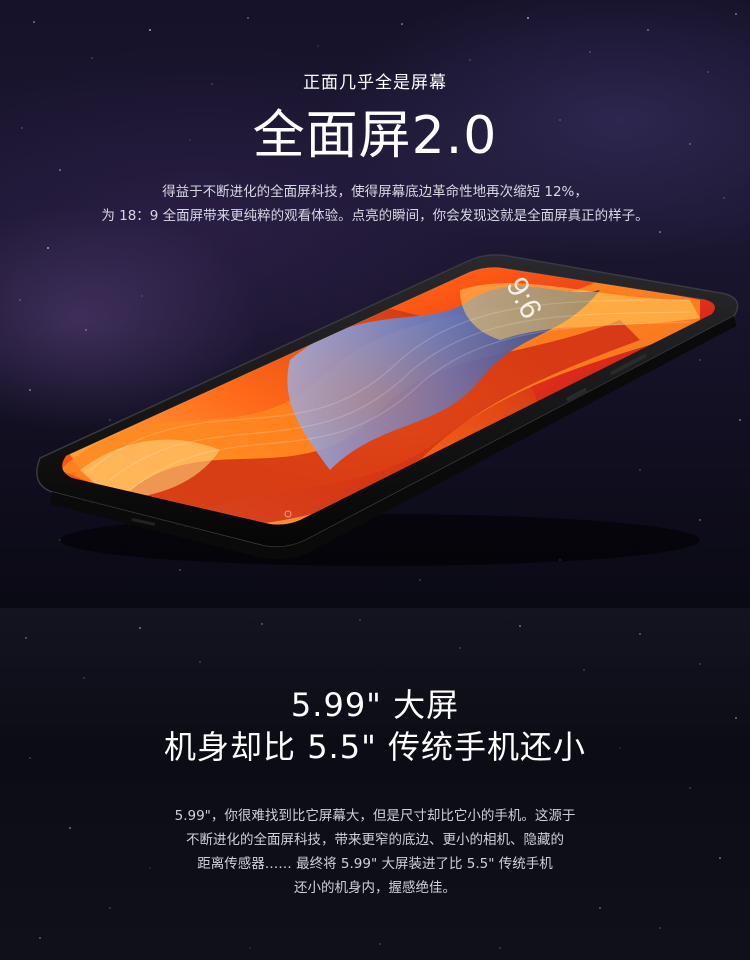 The height and width of the screenshot is (960, 750). What do you see at coordinates (375, 136) in the screenshot?
I see `hero-title: 全面屏2.0` at bounding box center [375, 136].